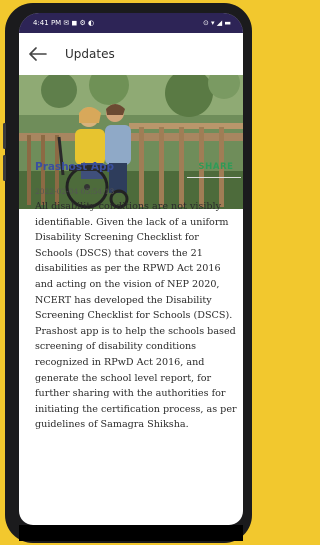 The image size is (320, 545). I want to click on navigation-bar, so click(131, 533).